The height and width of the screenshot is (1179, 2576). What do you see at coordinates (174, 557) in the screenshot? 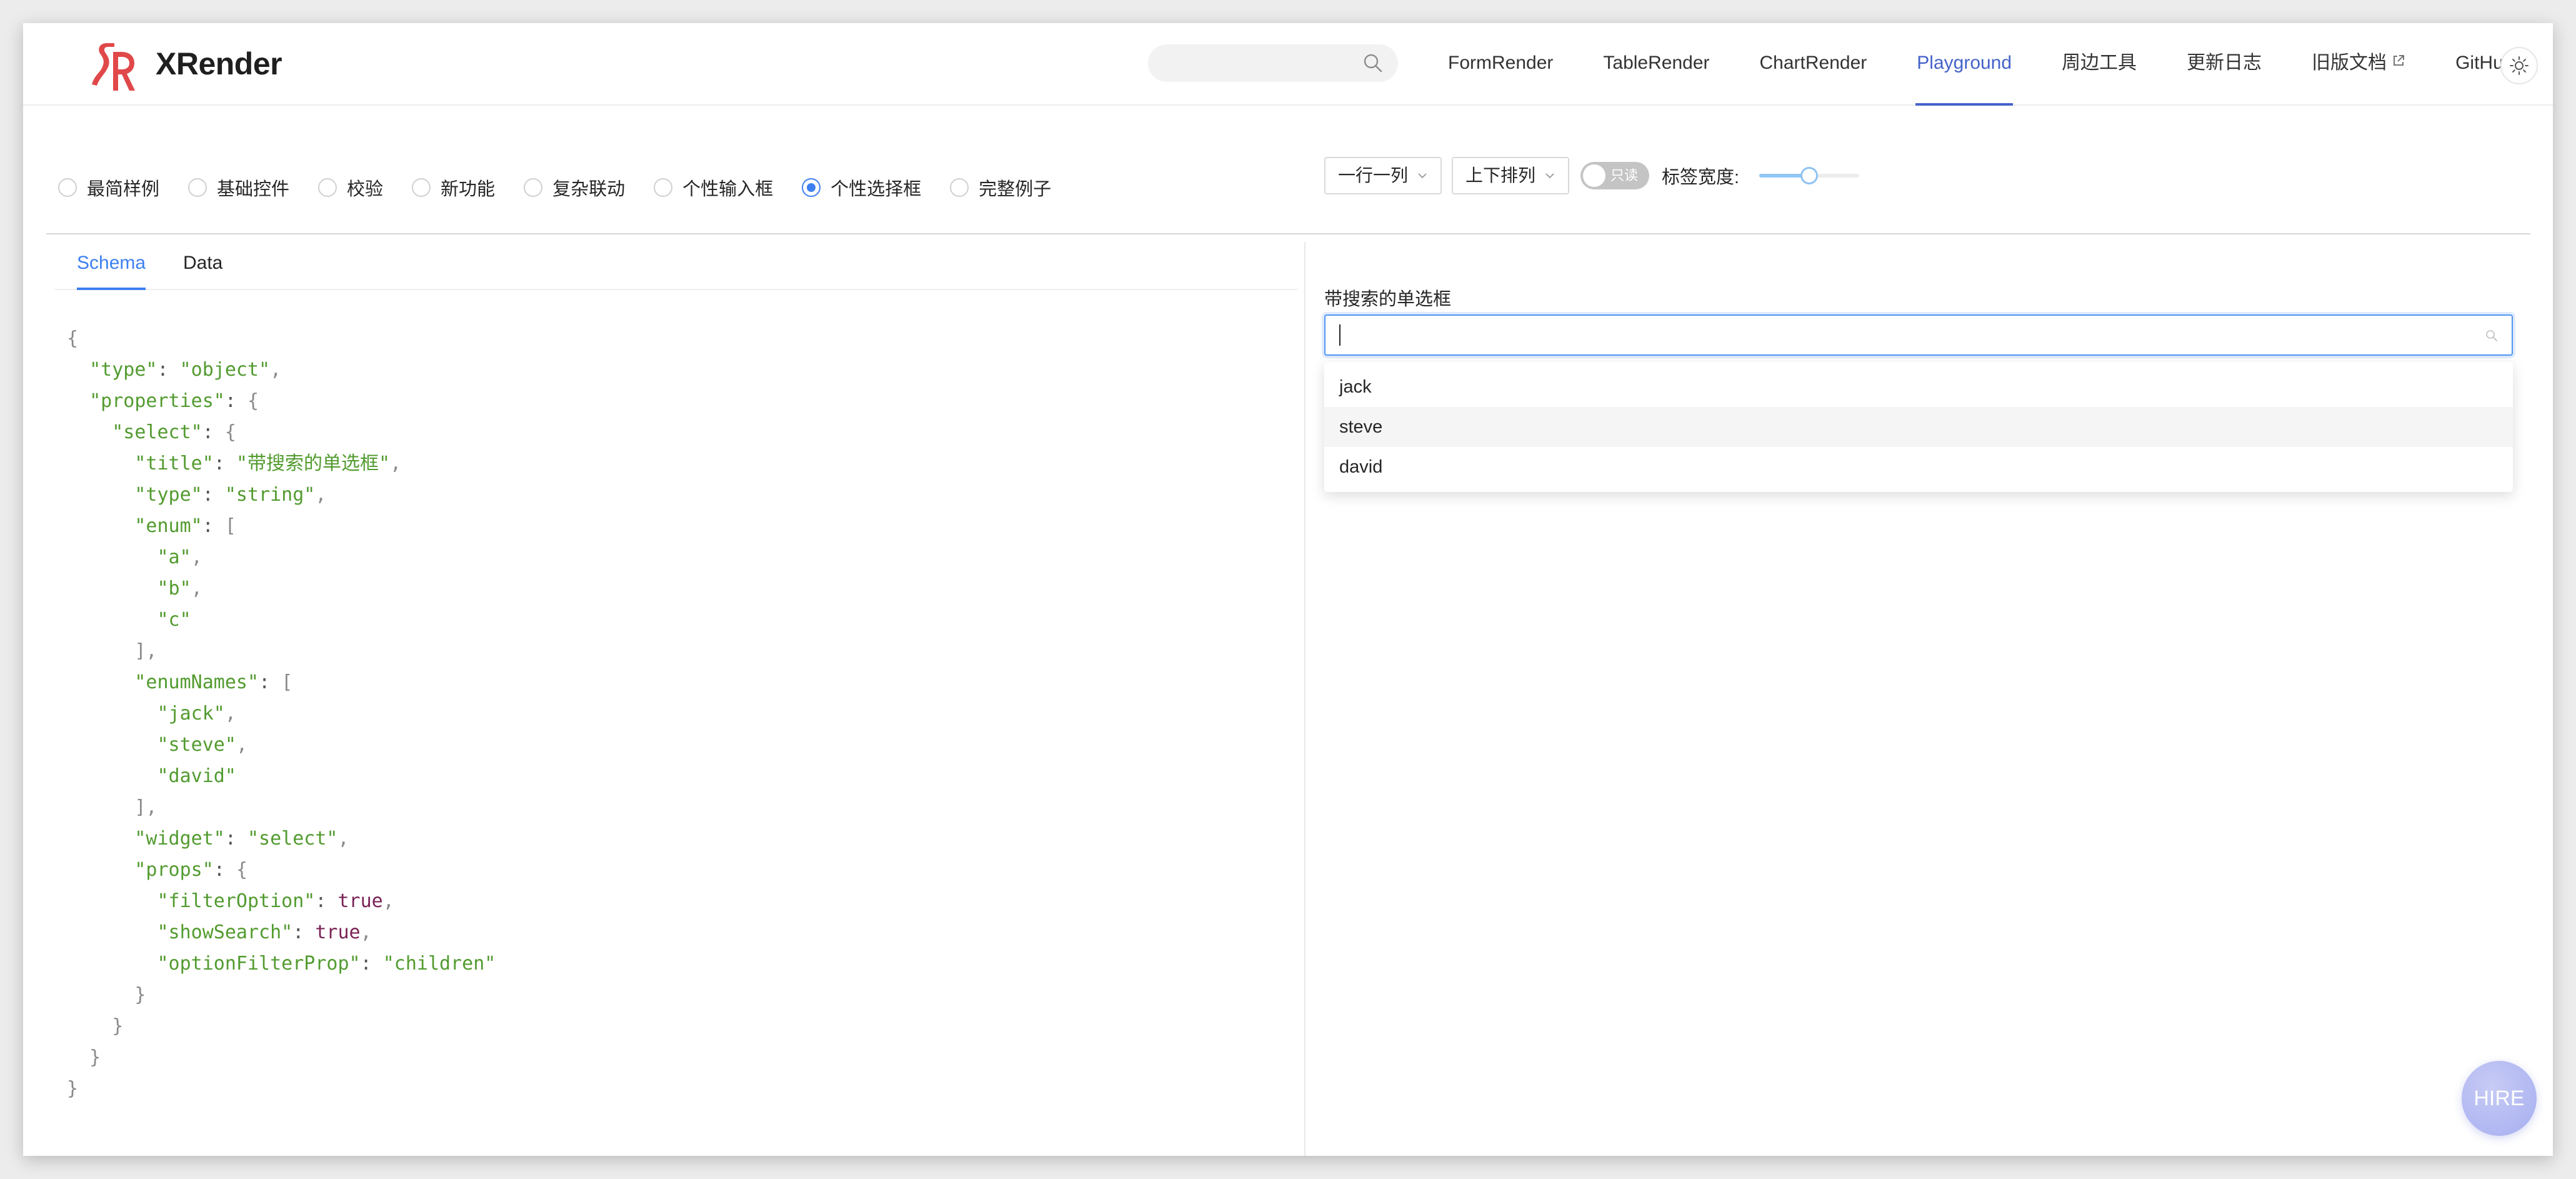
I see `code-token: "a"` at bounding box center [174, 557].